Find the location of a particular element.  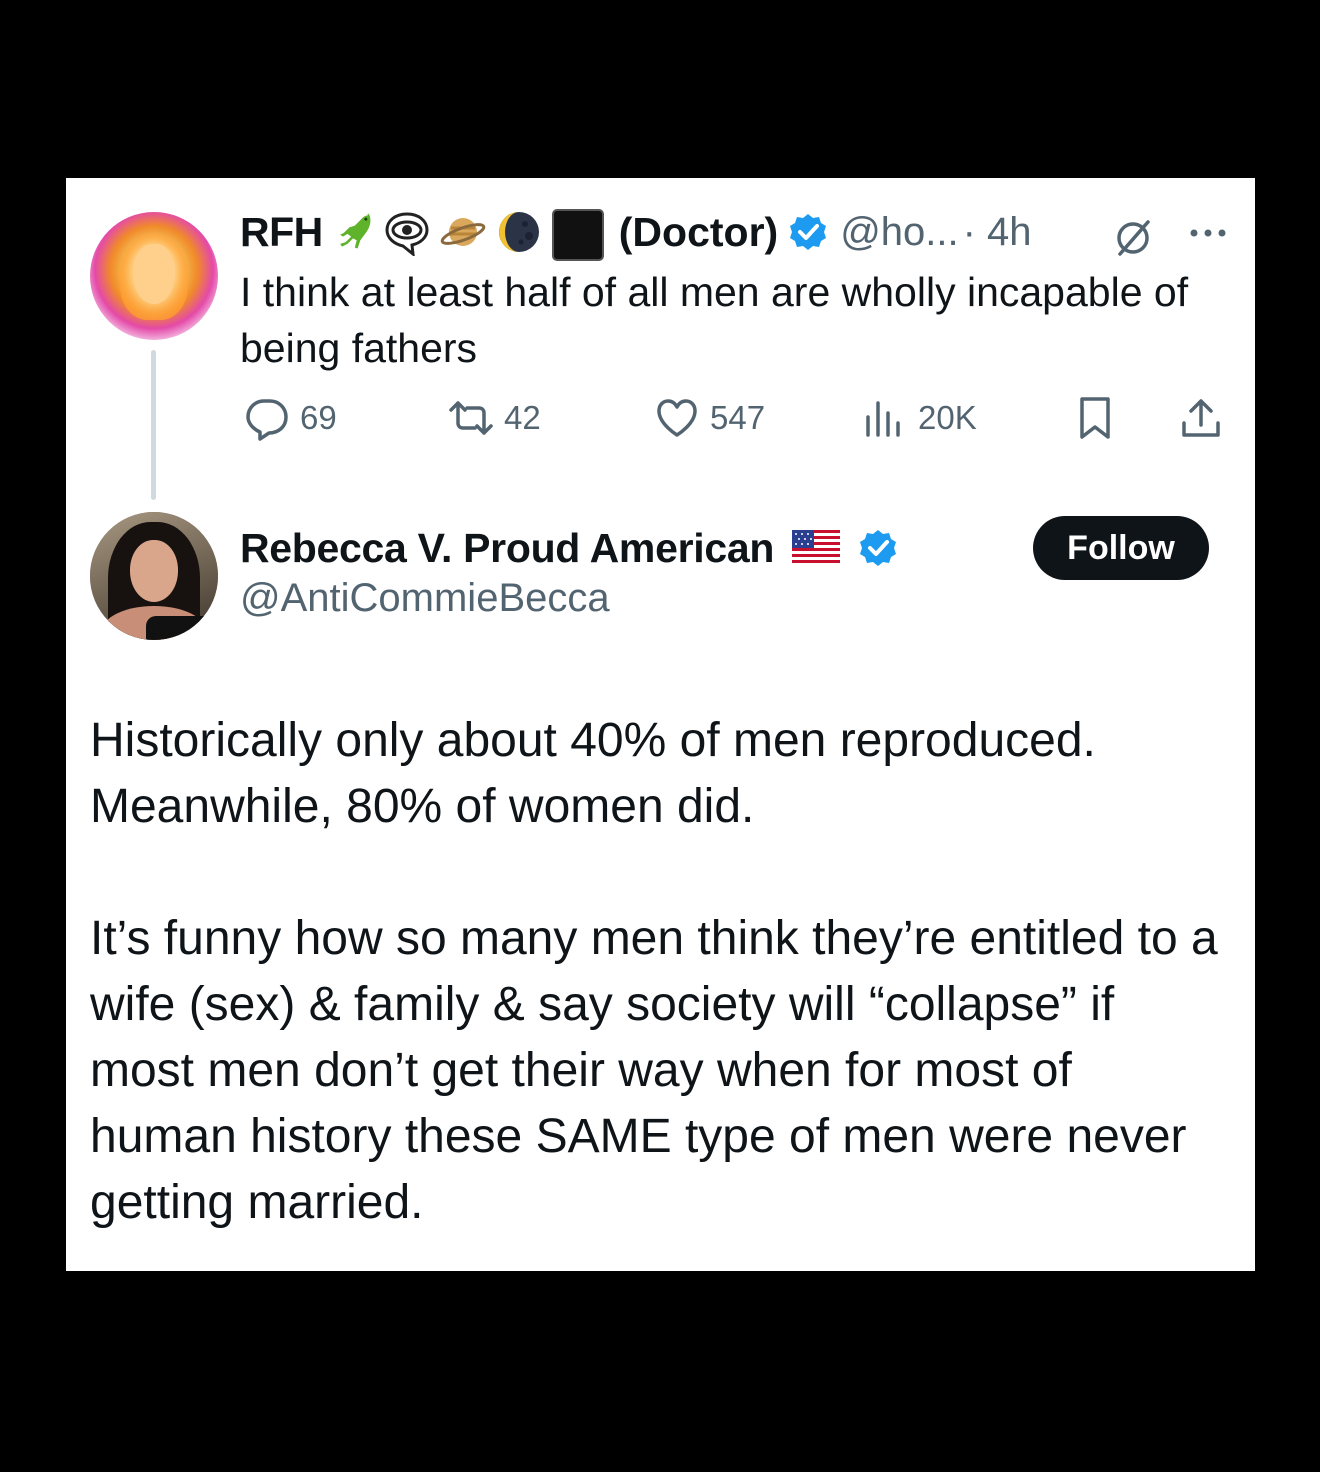

main-tweet-header: Rebecca V. Proud American is located at coordinates (569, 548).